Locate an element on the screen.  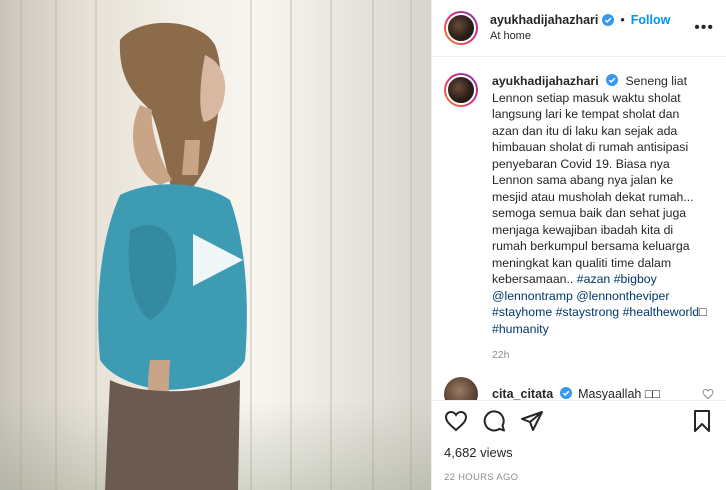
comment-body: Masyaallah □□ is located at coordinates (619, 393).